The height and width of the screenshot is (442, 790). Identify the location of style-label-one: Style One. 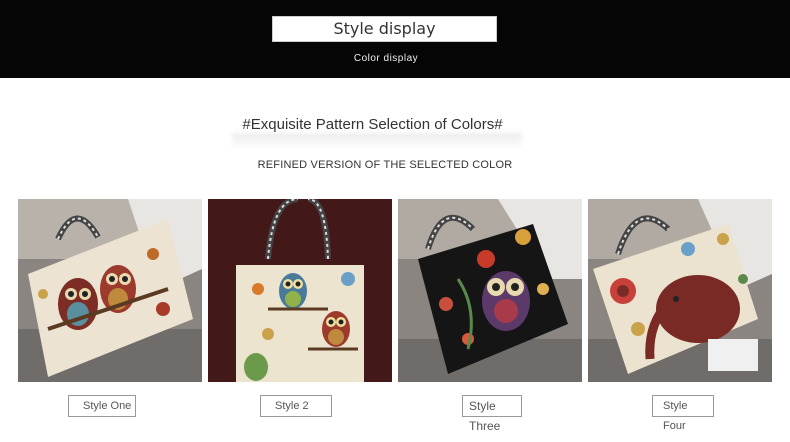
(102, 406).